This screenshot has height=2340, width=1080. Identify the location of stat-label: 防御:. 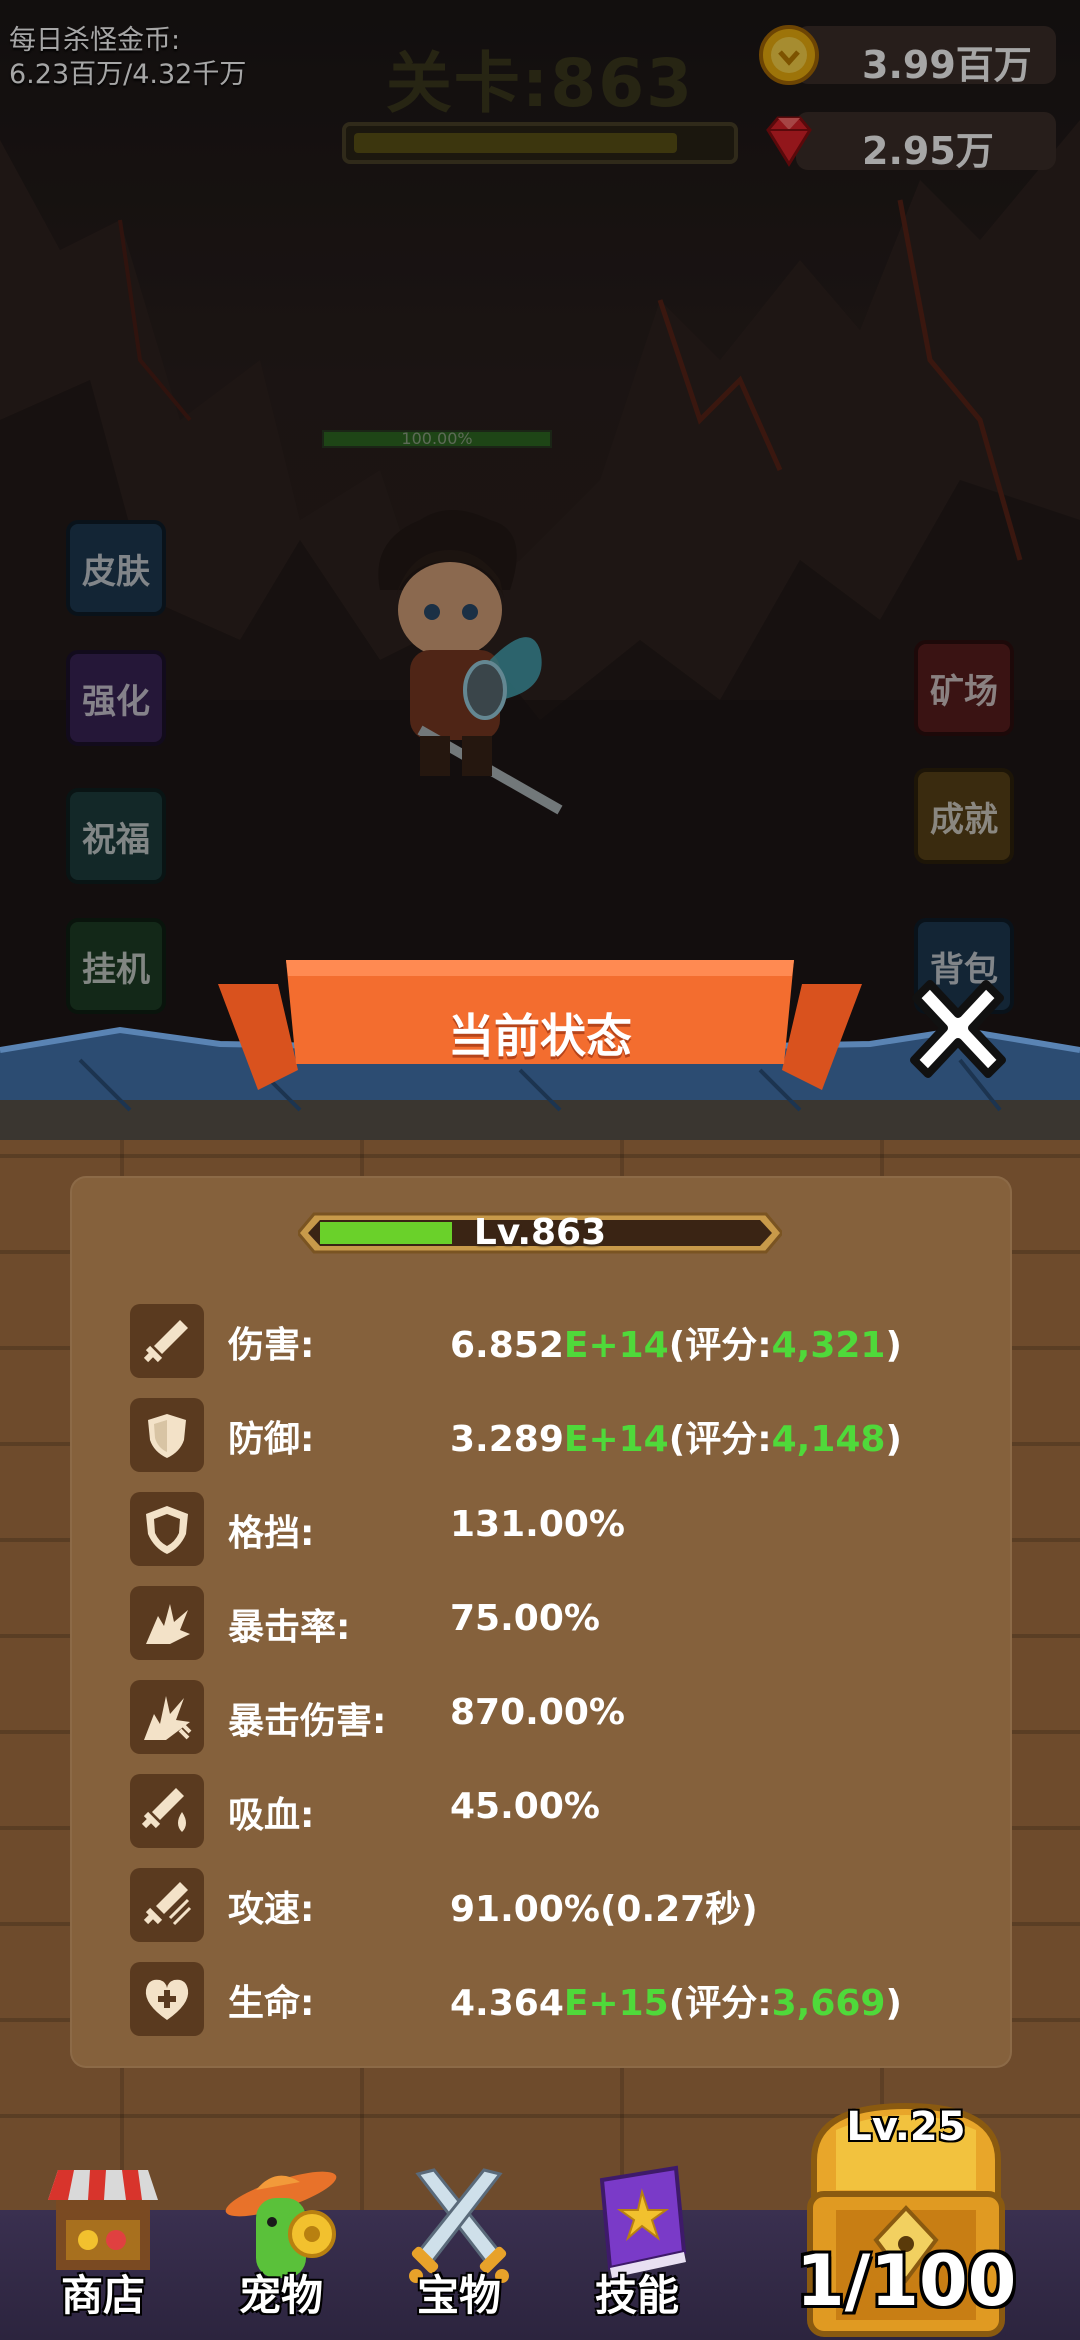
(271, 1439).